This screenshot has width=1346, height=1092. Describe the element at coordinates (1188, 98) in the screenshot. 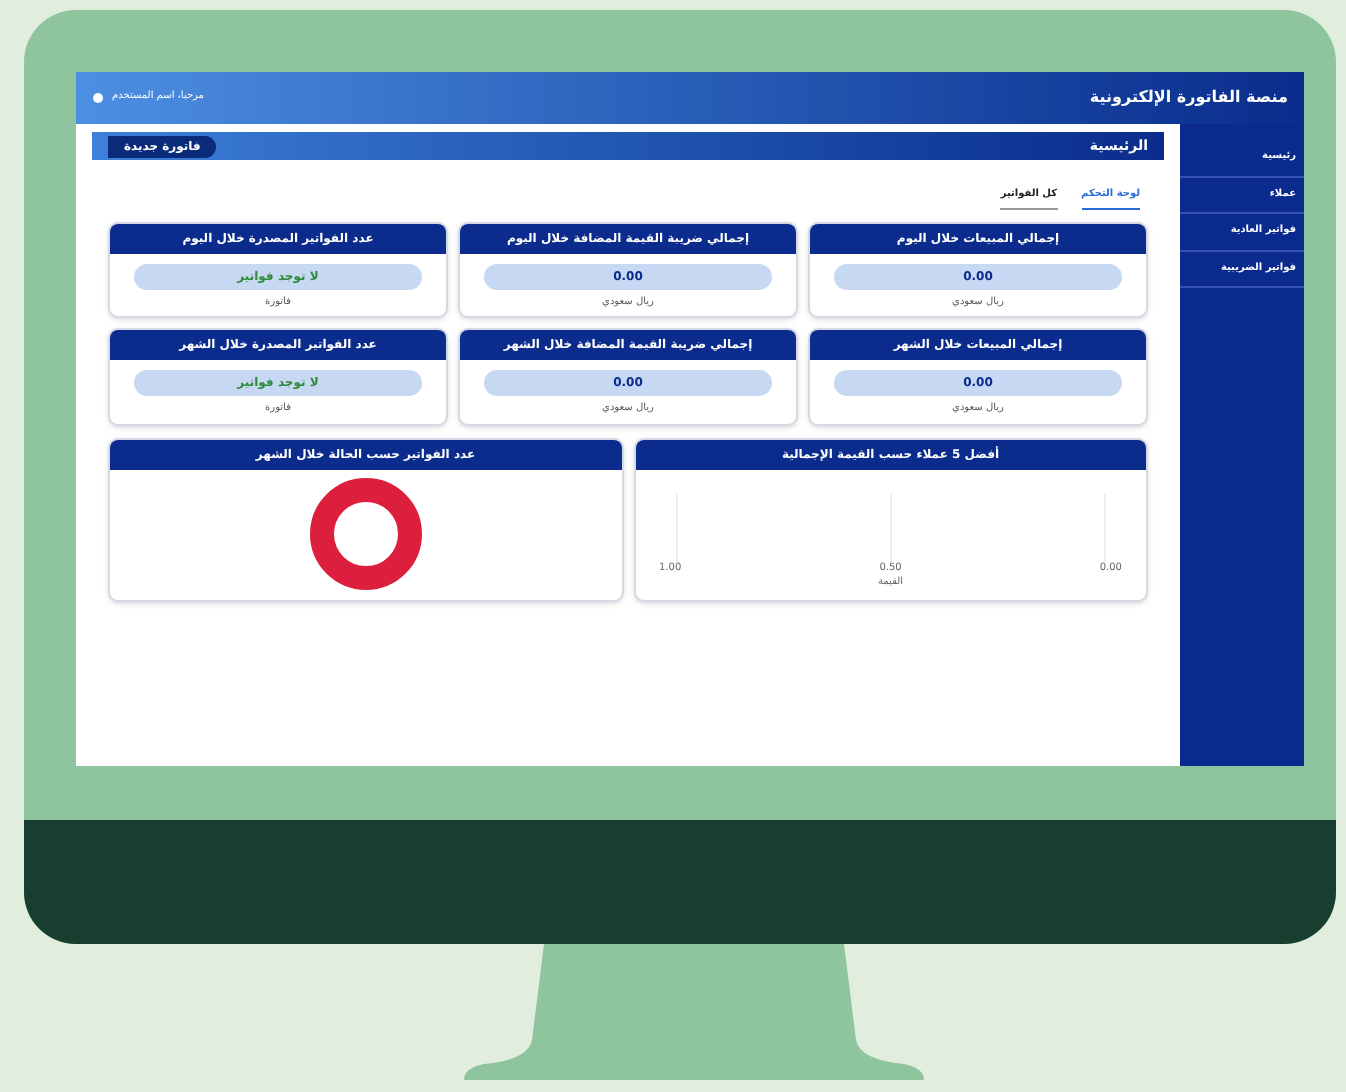

I see `app-title: منصة الفاتورة الإلكترونية` at that location.